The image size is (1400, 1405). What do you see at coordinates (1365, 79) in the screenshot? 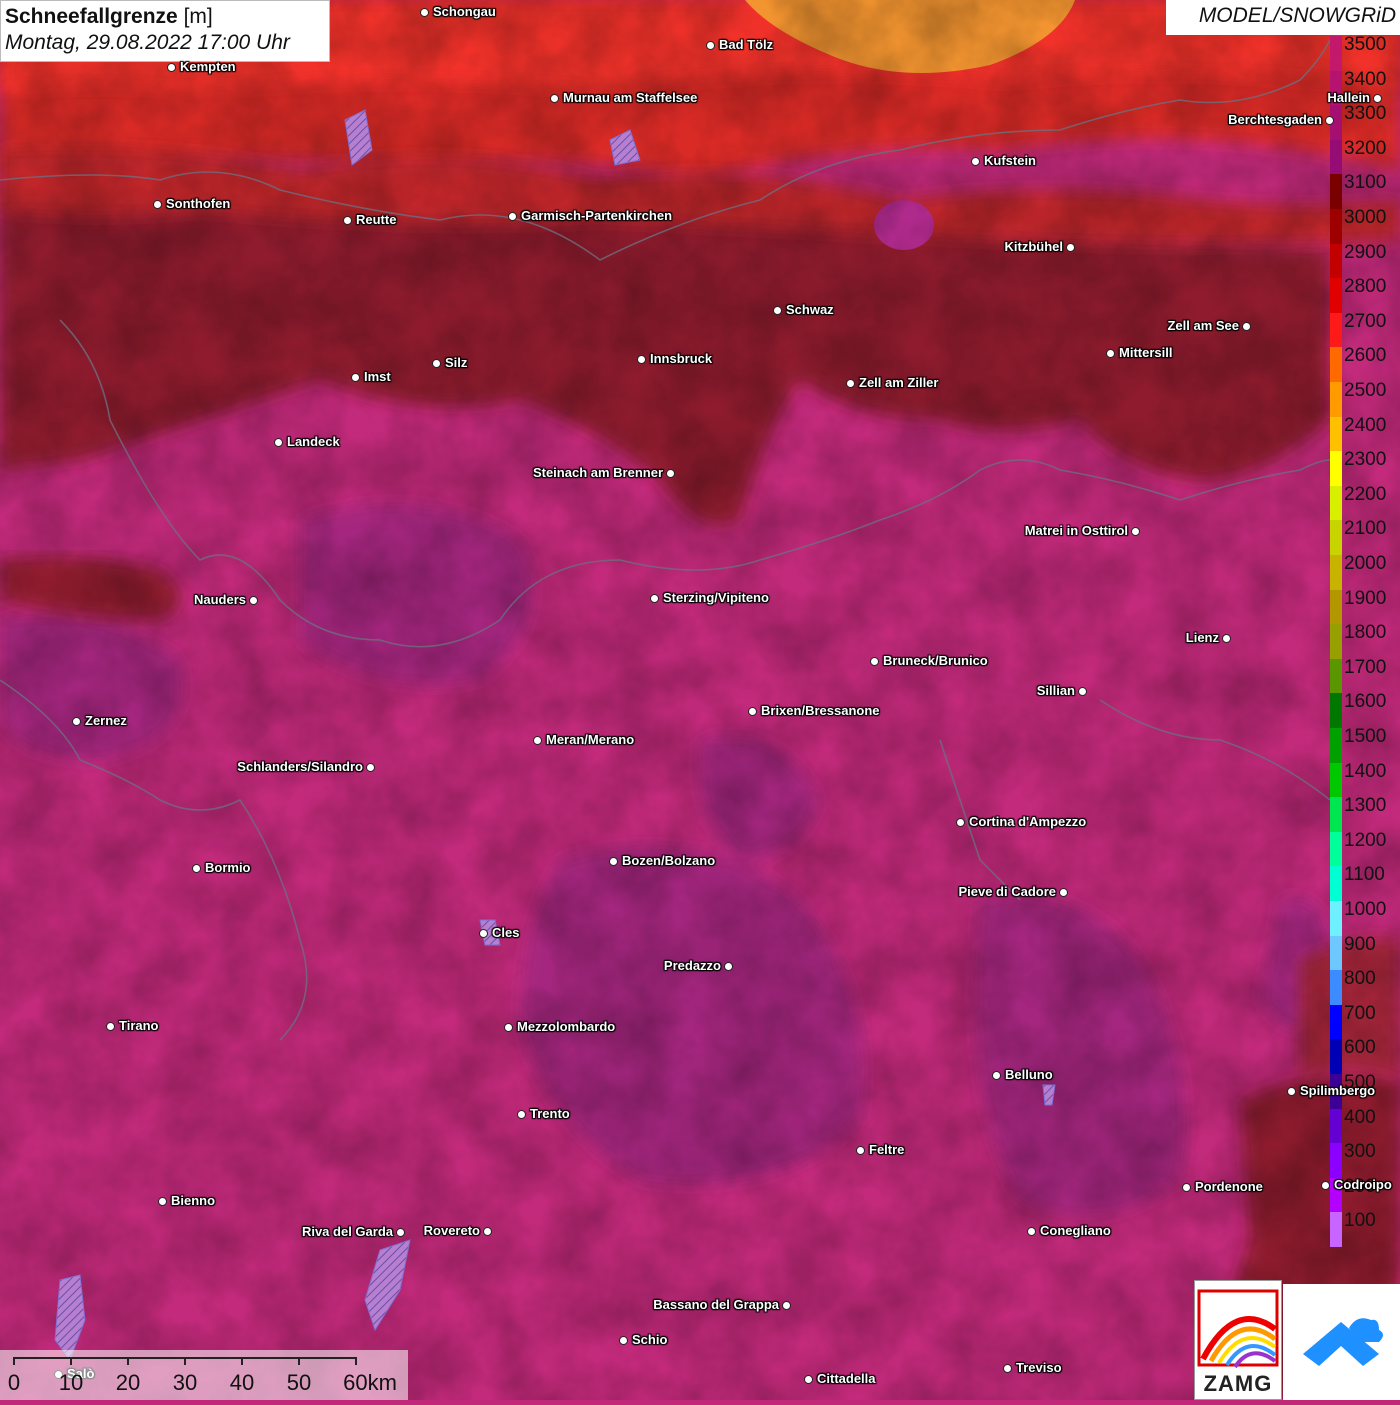
I see `legend-label: 3400` at bounding box center [1365, 79].